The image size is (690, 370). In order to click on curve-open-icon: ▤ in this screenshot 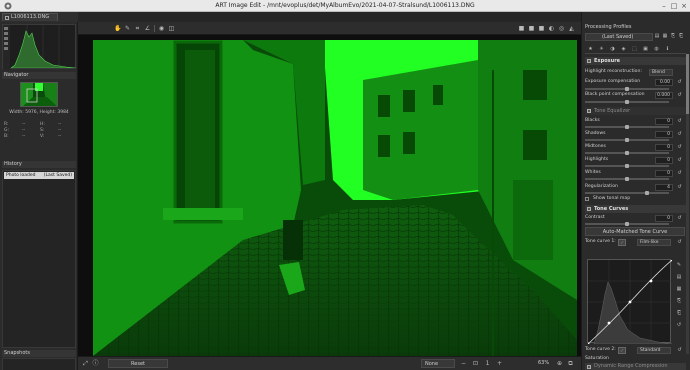, I will do `click(679, 277)`.